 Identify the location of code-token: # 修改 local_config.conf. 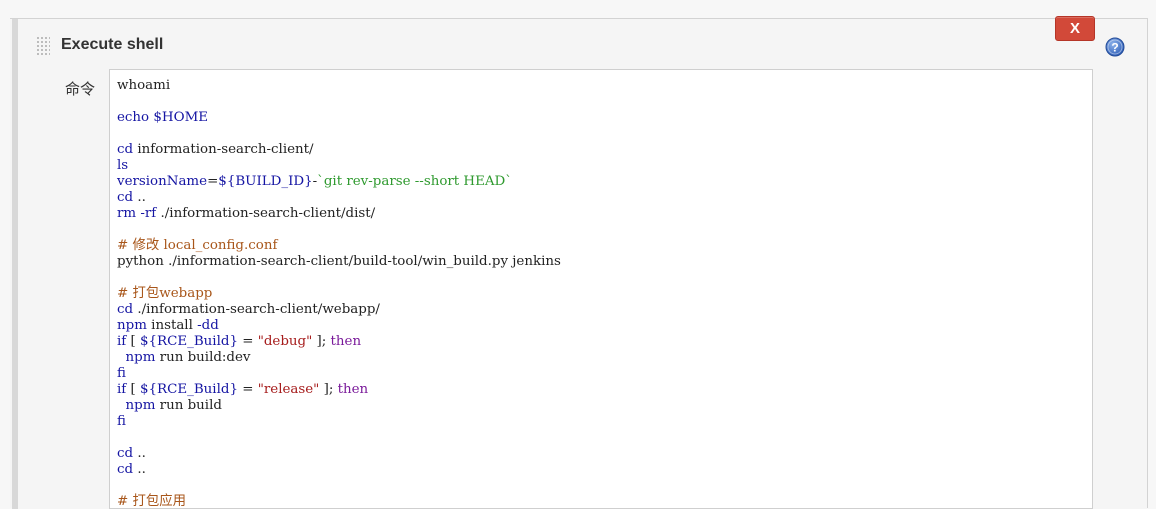
(197, 245).